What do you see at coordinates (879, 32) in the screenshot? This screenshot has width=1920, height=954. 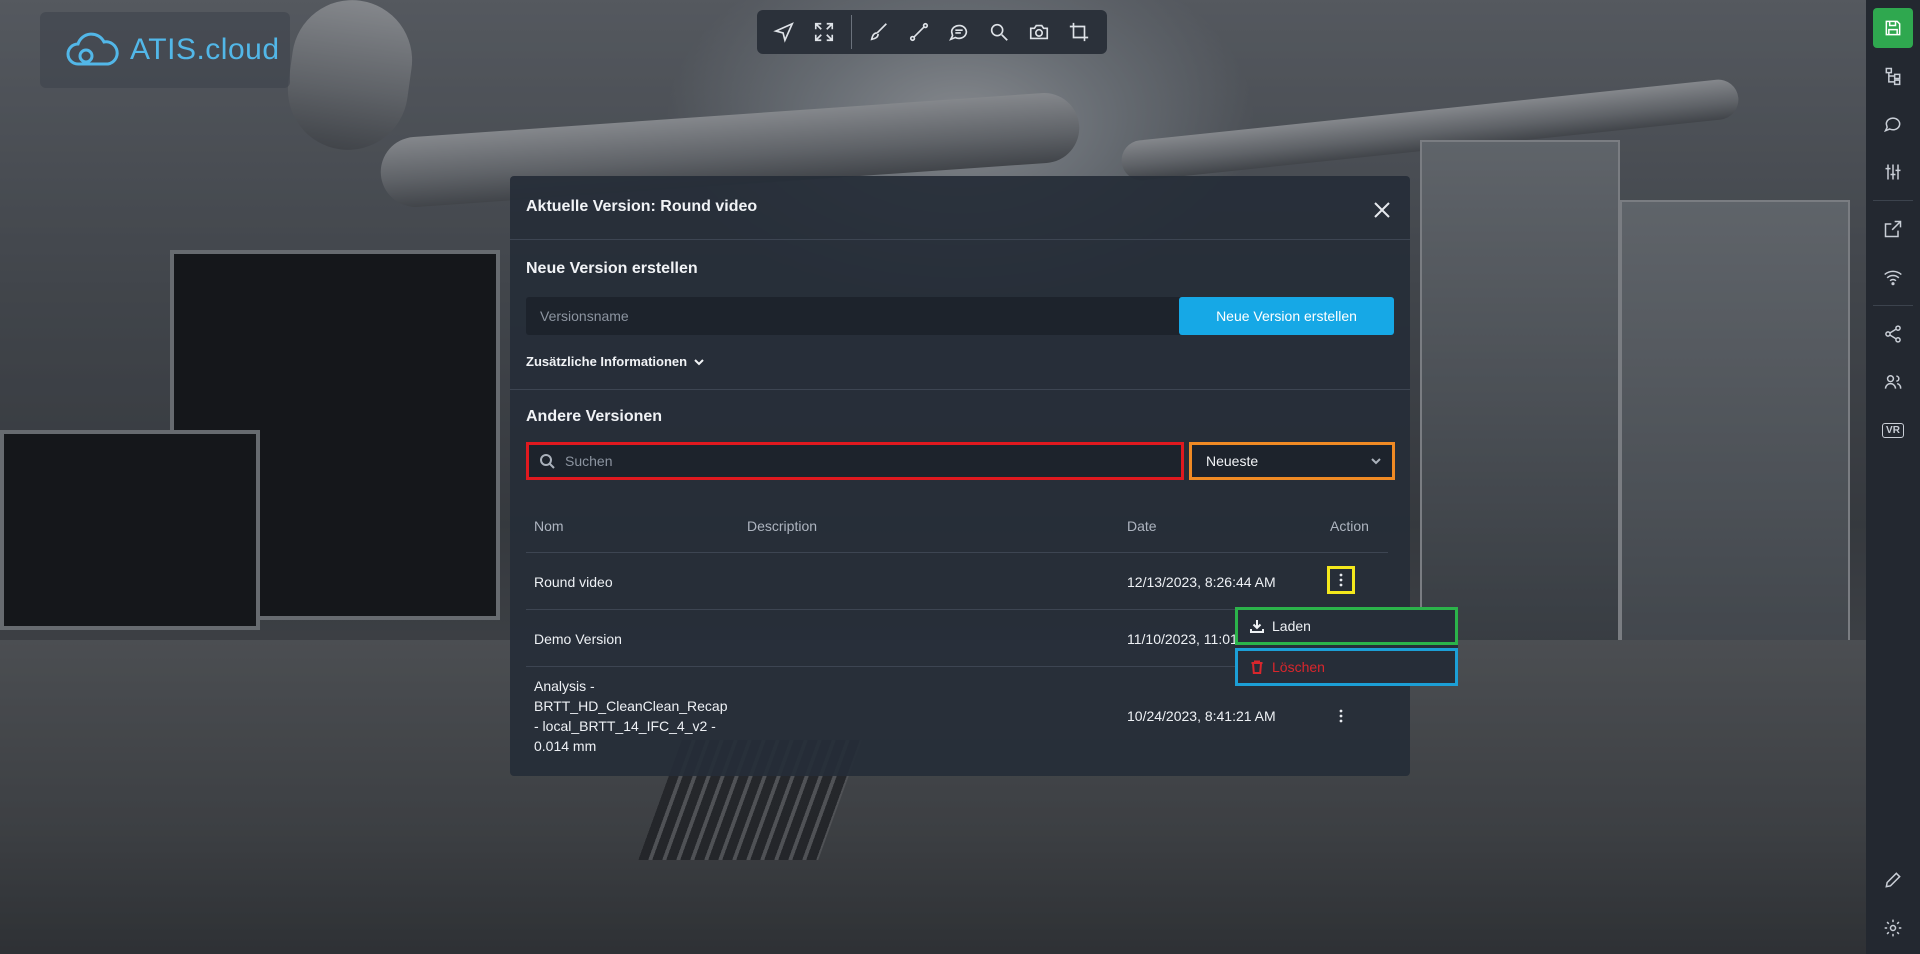 I see `brush-icon` at bounding box center [879, 32].